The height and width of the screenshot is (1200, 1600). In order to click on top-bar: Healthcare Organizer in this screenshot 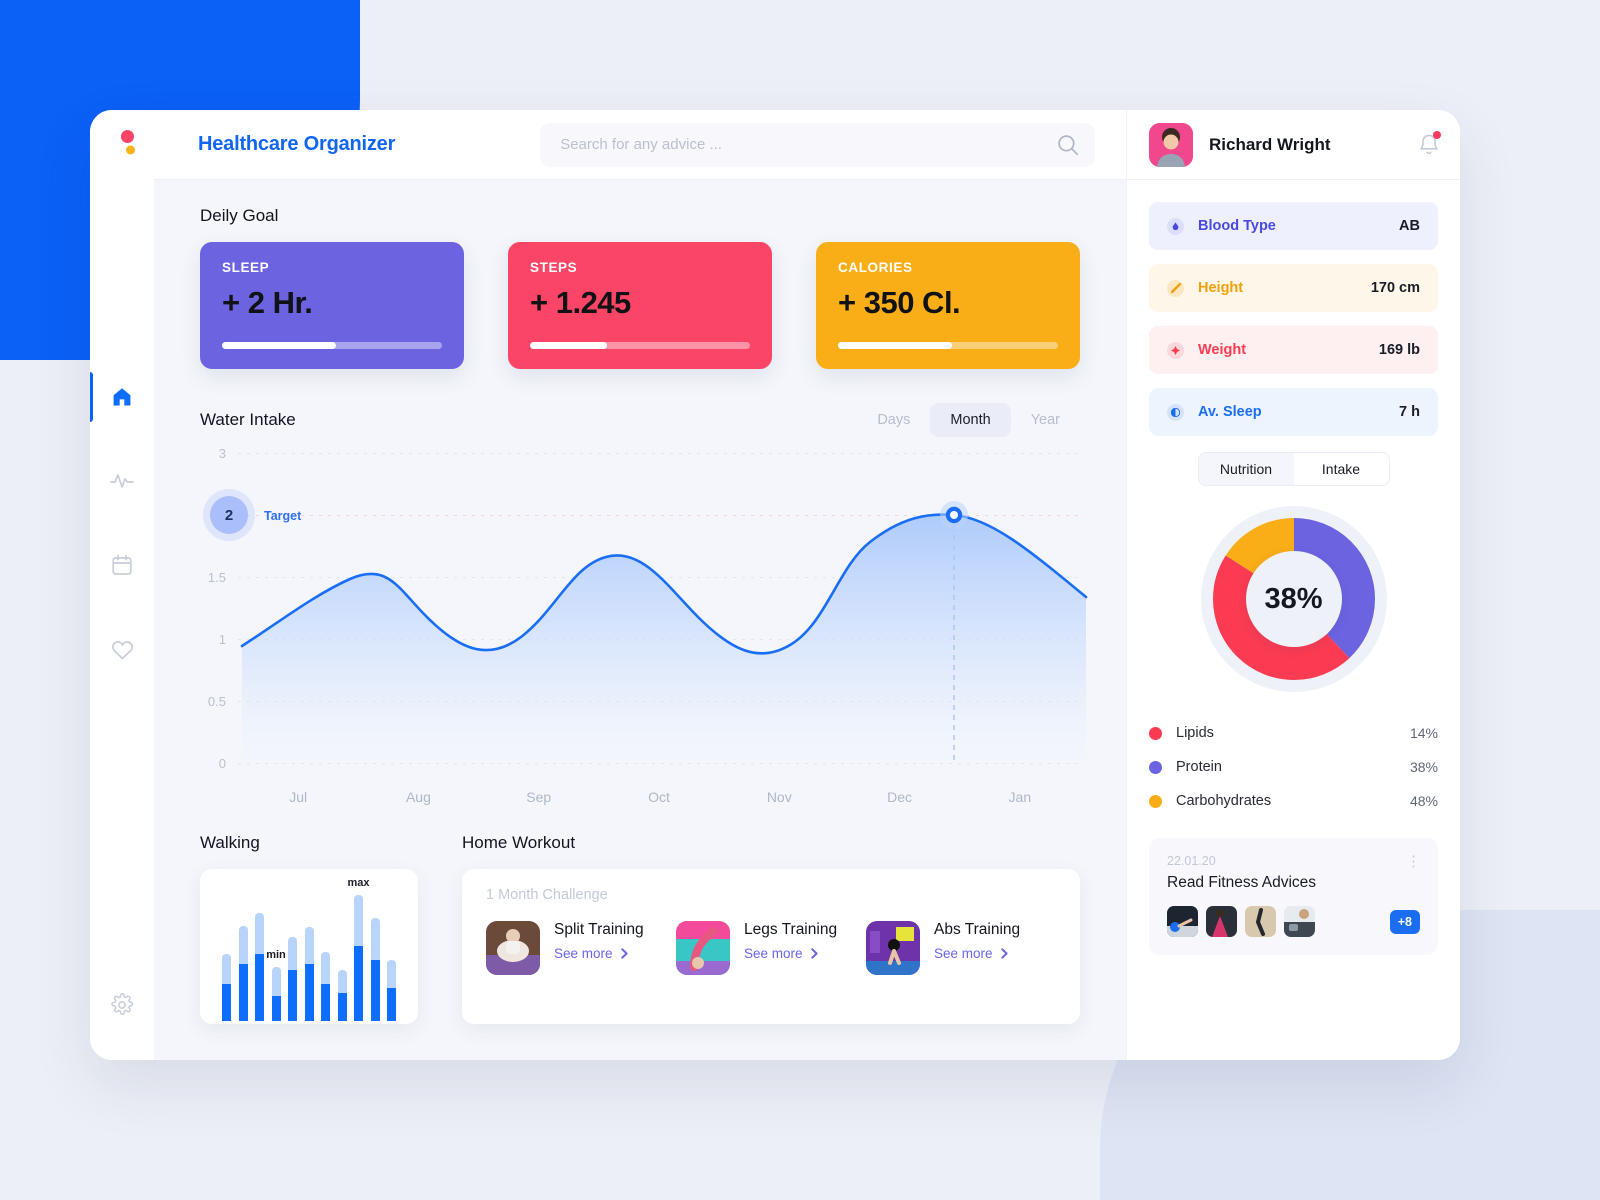, I will do `click(640, 145)`.